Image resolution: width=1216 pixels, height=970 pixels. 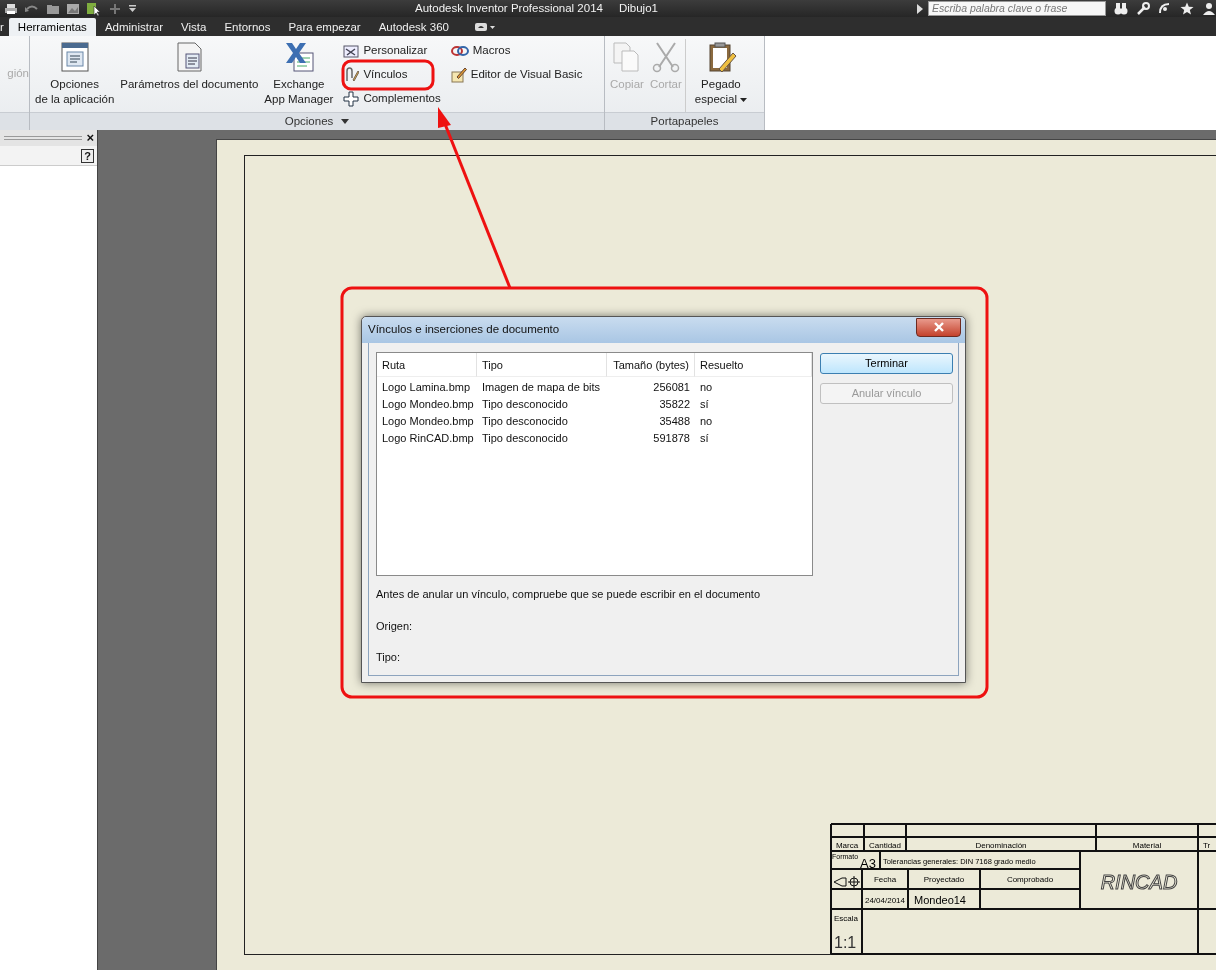 I want to click on ribbon-button: Pegado especial, so click(x=721, y=74).